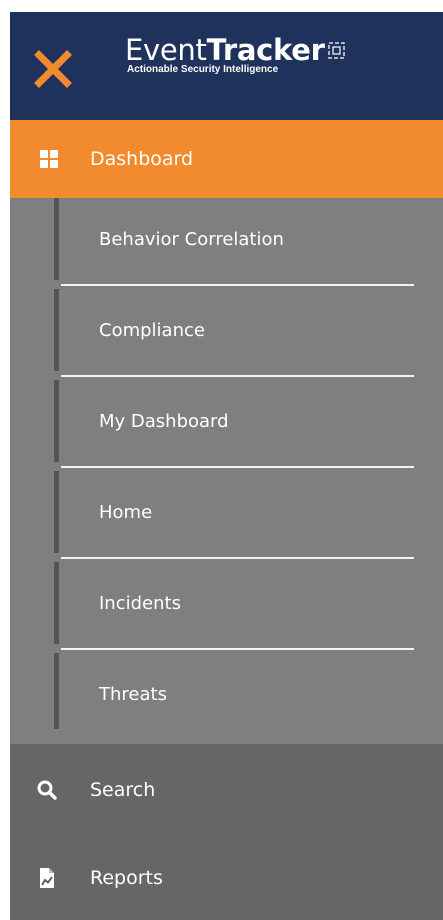 The height and width of the screenshot is (920, 443). I want to click on submenu-item-my-dashboard: My Dashboard, so click(226, 425).